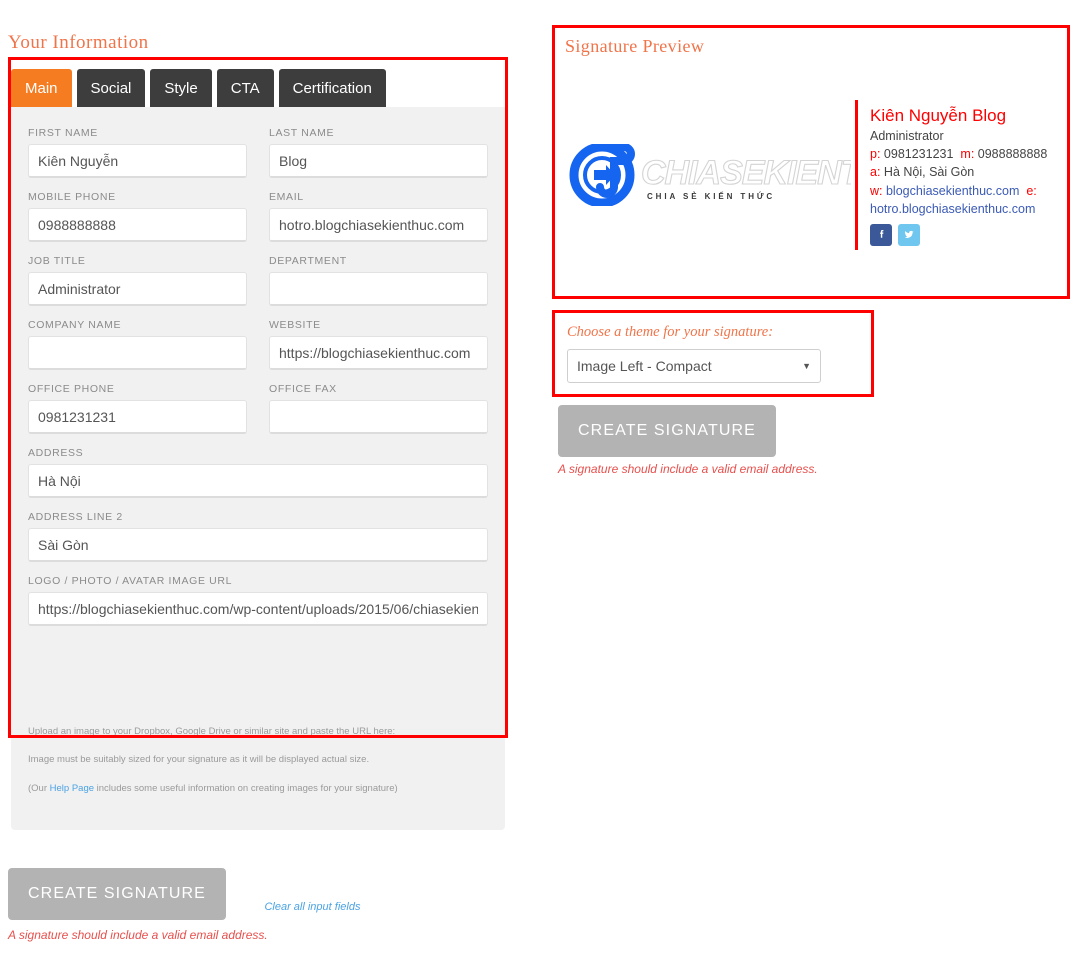 Image resolution: width=1074 pixels, height=970 pixels. Describe the element at coordinates (111, 88) in the screenshot. I see `tab-social: Social` at that location.